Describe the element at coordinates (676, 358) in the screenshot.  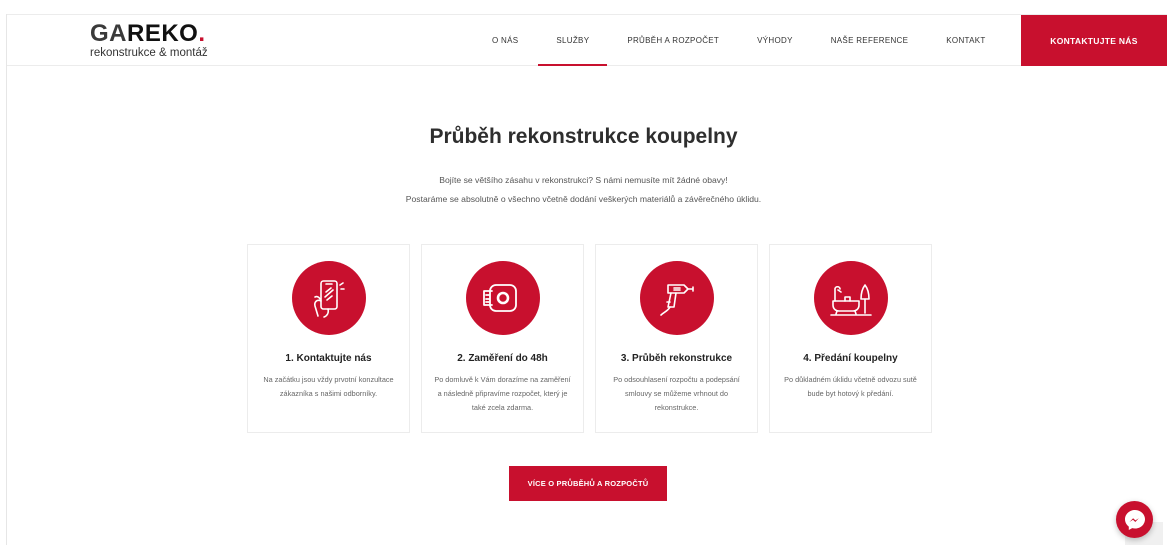
I see `step-title: 3. Průběh rekonstrukce` at that location.